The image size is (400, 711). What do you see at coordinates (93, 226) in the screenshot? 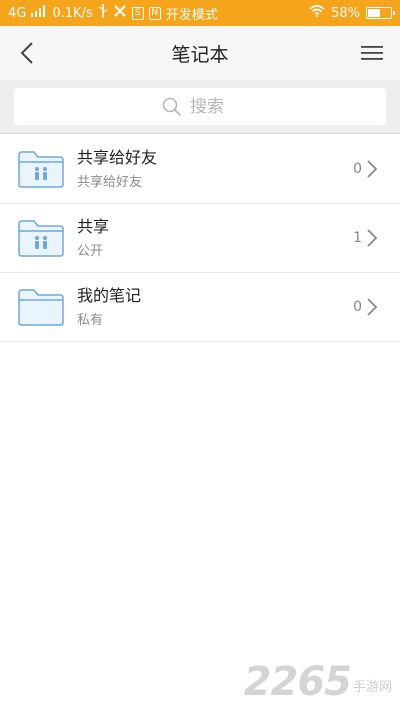
I see `notebook-title: 共享` at bounding box center [93, 226].